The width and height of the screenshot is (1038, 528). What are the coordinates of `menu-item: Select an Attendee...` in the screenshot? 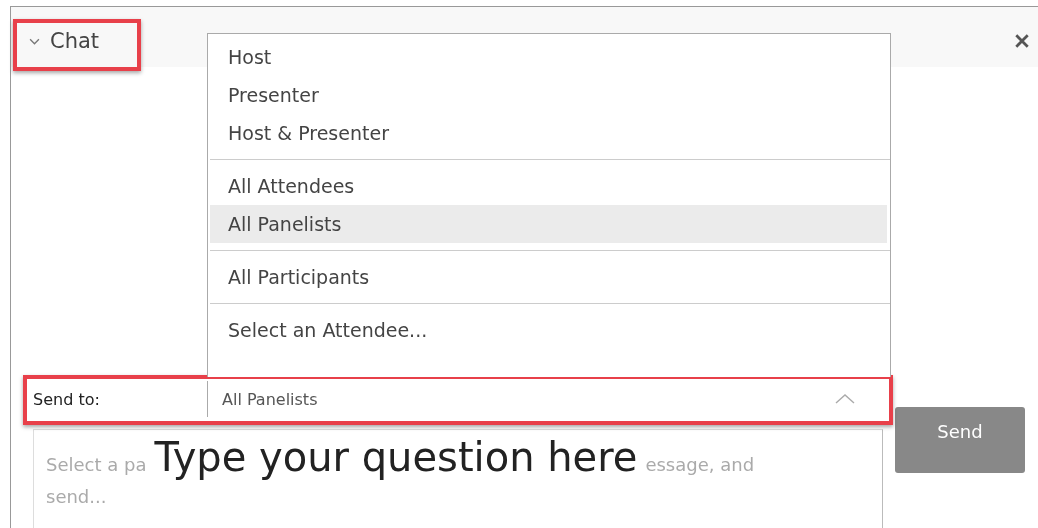 It's located at (548, 330).